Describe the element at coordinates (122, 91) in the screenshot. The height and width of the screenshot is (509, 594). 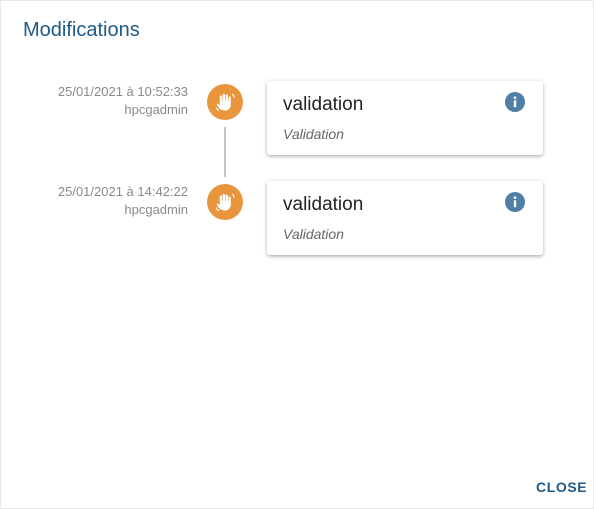
I see `entry-timestamp: 25/01/2021 à 10:52:33` at that location.